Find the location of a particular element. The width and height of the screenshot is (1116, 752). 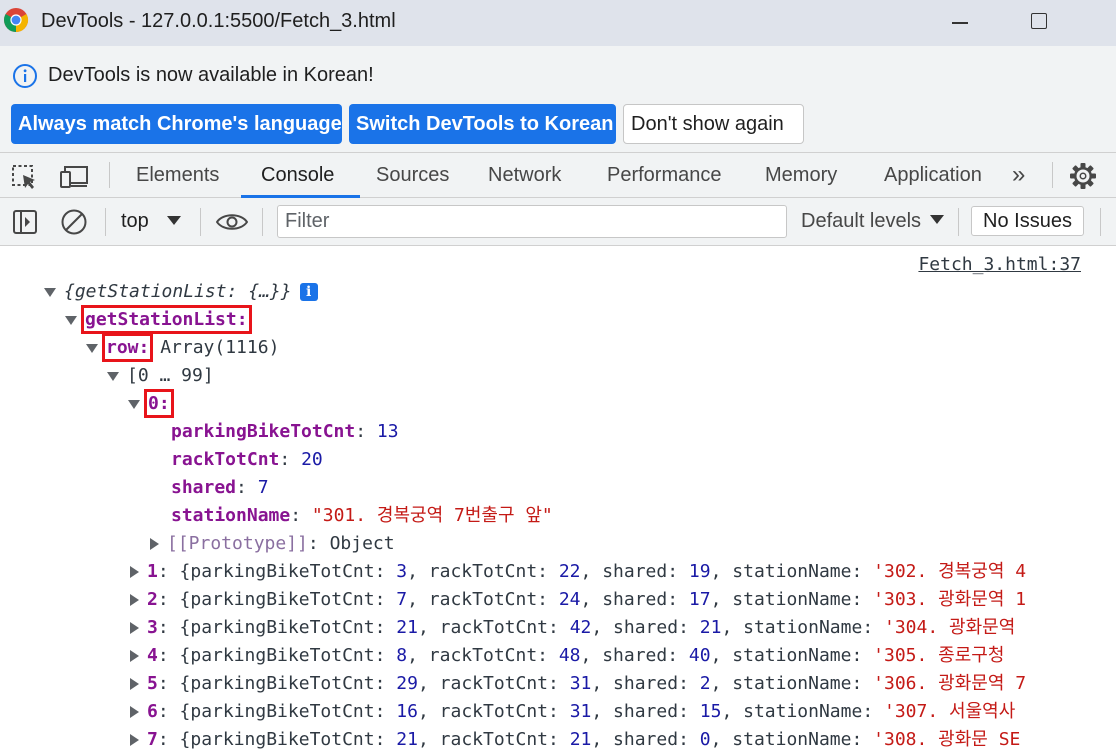

prop-value: '303. 광화문역 1 is located at coordinates (950, 599).